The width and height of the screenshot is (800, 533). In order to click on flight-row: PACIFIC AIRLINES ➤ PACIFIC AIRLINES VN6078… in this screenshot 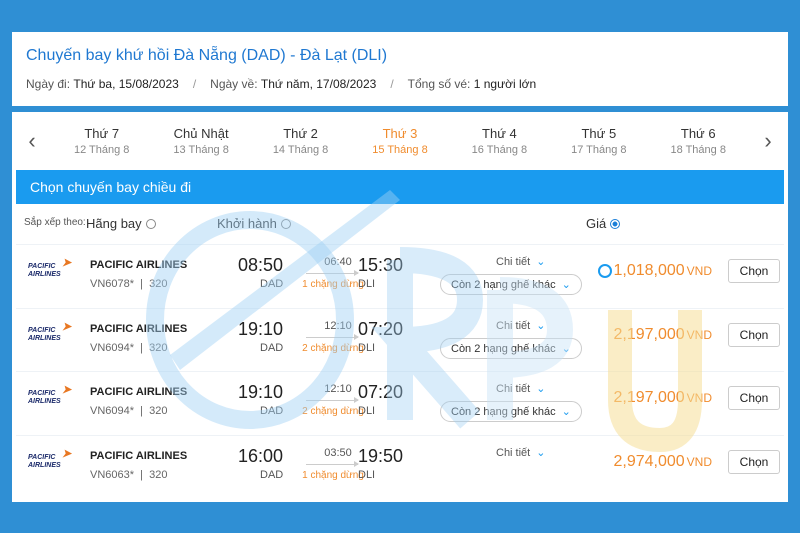, I will do `click(400, 273)`.